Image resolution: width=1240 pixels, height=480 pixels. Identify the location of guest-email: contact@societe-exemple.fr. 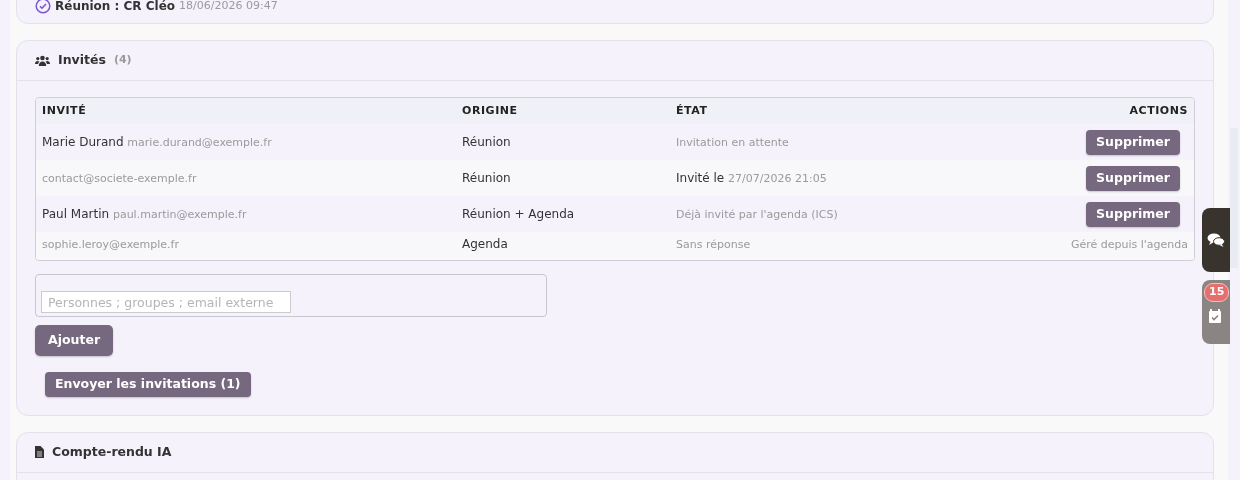
(119, 178).